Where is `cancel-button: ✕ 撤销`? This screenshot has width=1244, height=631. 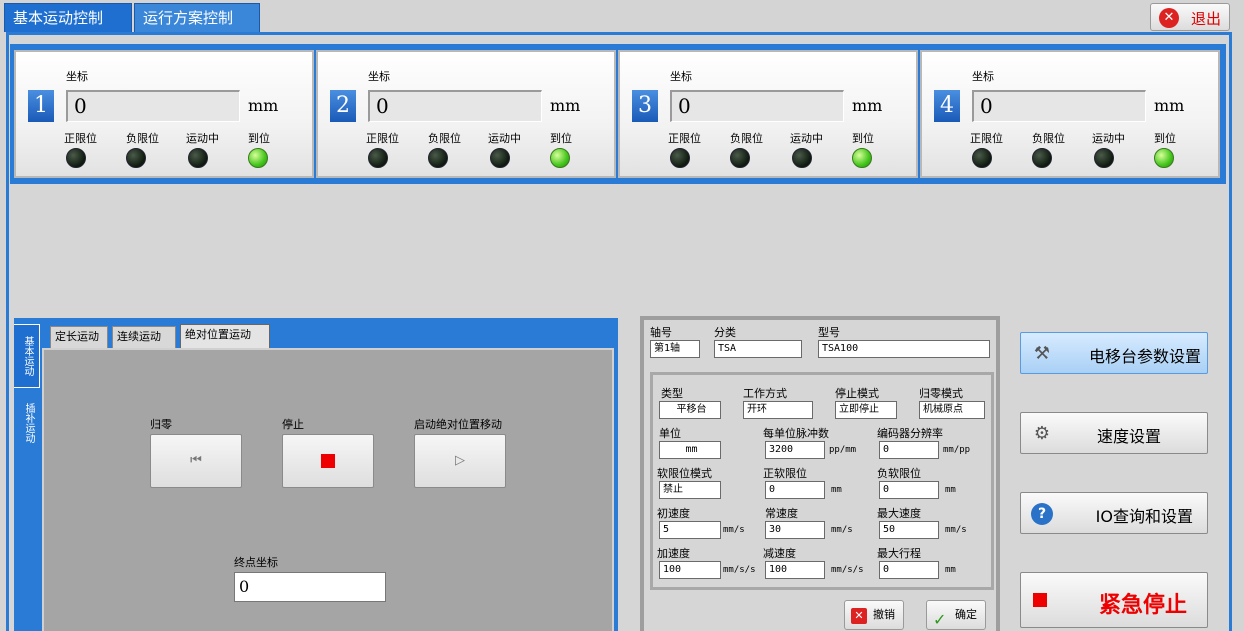
cancel-button: ✕ 撤销 is located at coordinates (874, 615).